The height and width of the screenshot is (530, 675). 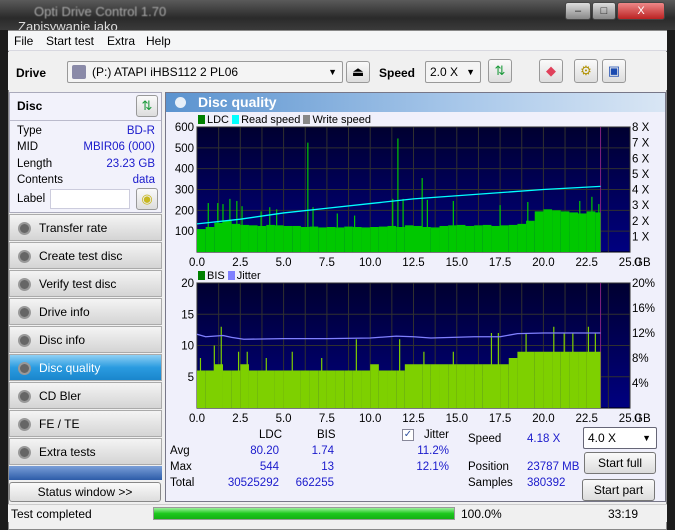 I want to click on nav-filler, so click(x=85, y=473).